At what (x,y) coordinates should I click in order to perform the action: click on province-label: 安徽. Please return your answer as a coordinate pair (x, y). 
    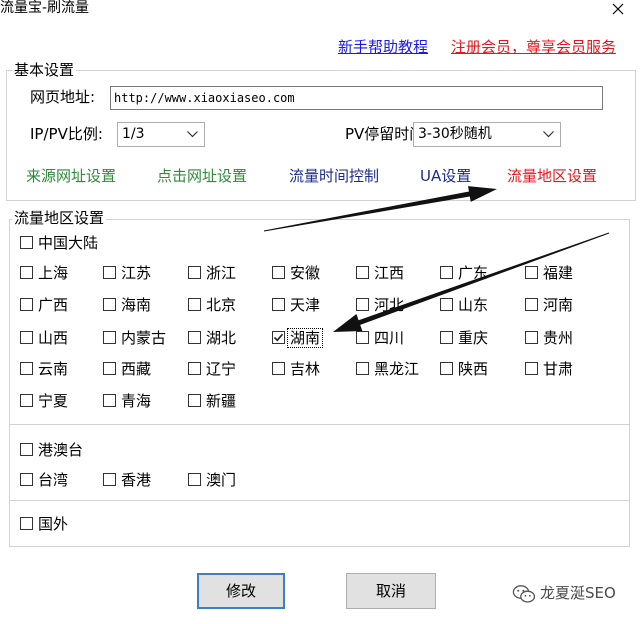
    Looking at the image, I should click on (305, 273).